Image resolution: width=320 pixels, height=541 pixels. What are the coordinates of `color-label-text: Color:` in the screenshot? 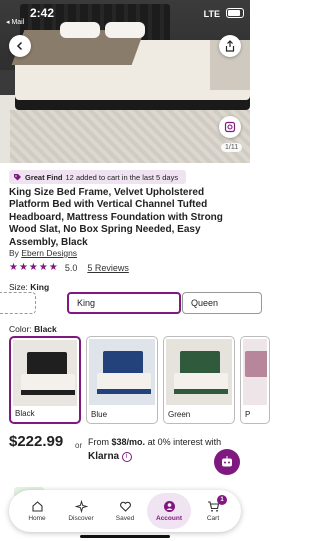 It's located at (20, 329).